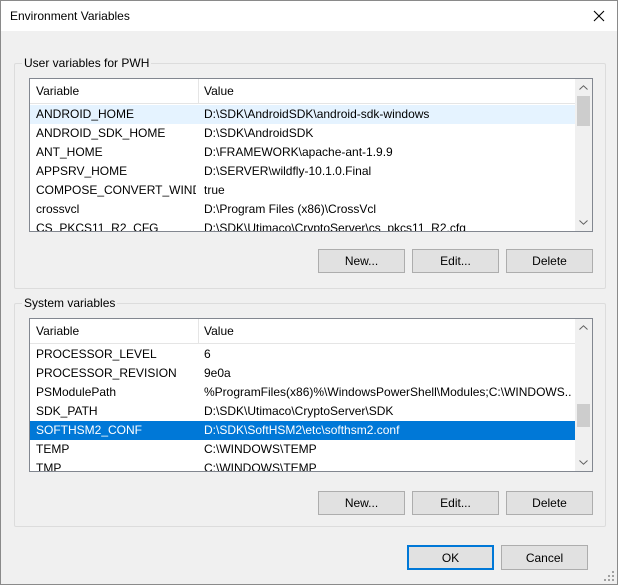  Describe the element at coordinates (82, 171) in the screenshot. I see `variable-name: APPSRV_HOME` at that location.